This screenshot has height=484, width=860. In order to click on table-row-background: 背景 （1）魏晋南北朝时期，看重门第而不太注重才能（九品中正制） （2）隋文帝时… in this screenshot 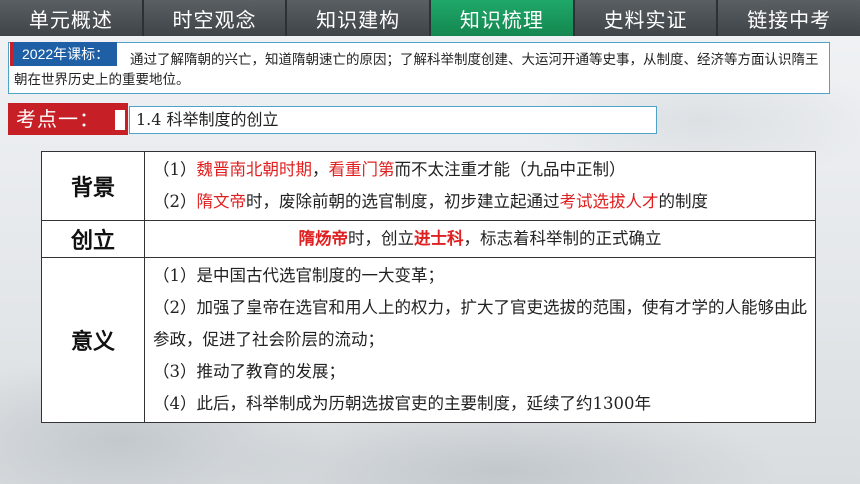, I will do `click(428, 186)`.